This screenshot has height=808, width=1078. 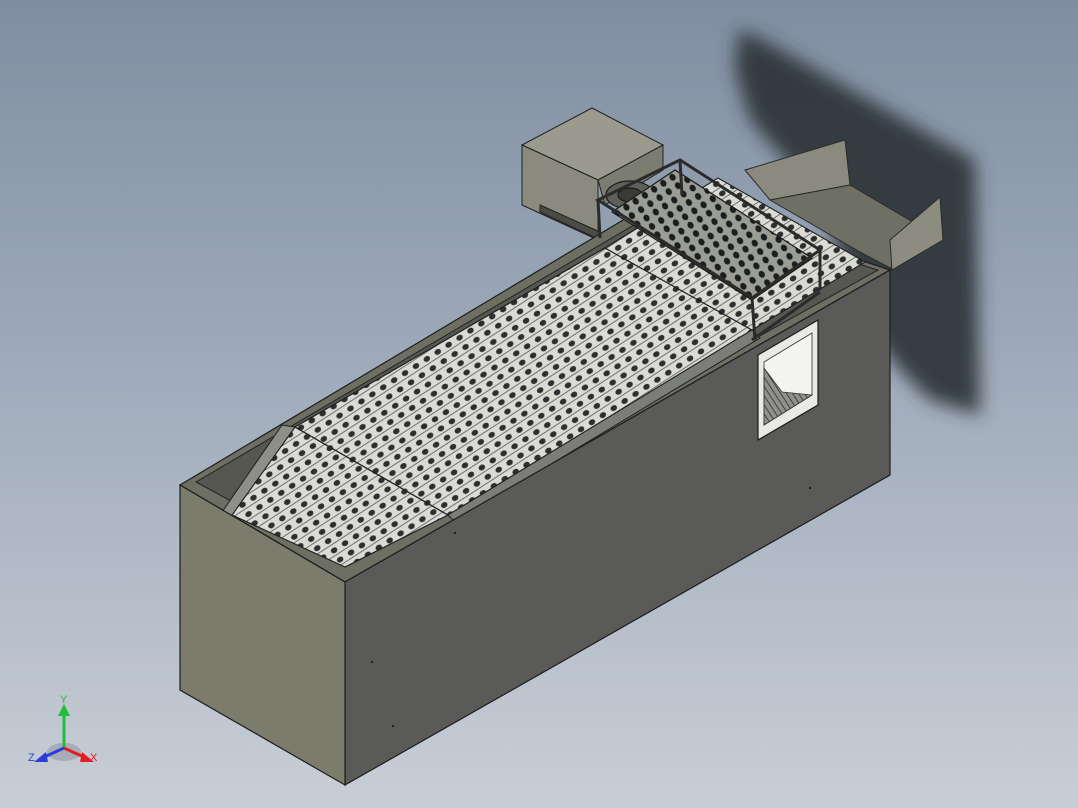 I want to click on z-axis-label: Z, so click(x=31, y=758).